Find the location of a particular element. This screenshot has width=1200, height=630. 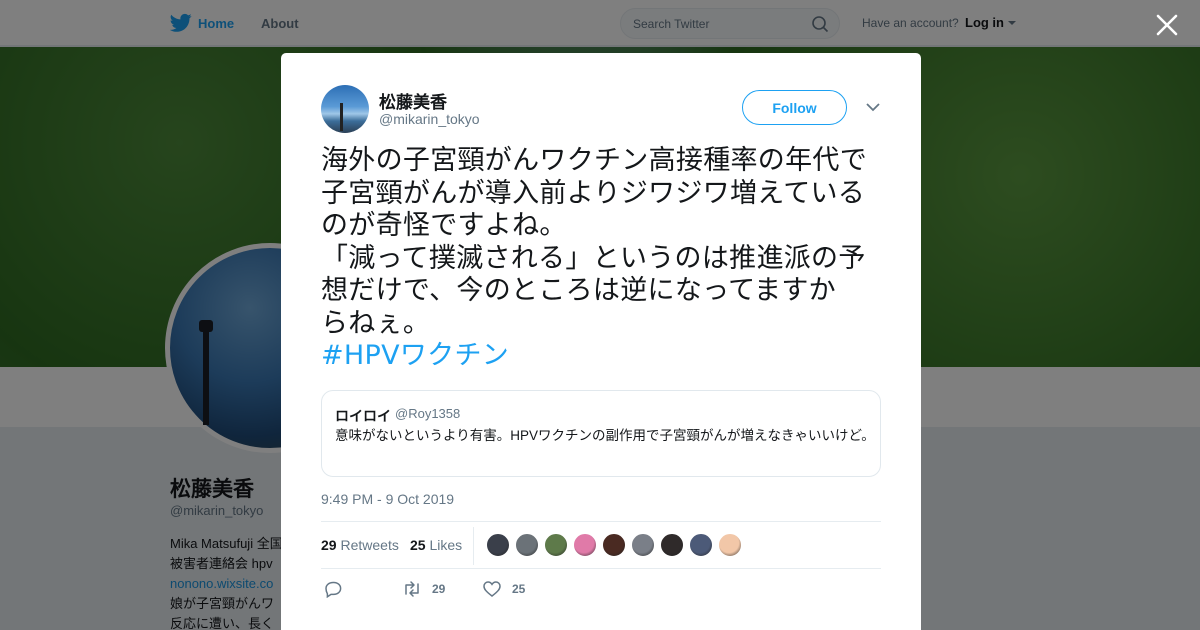

retweets-label: Retweets is located at coordinates (369, 545).